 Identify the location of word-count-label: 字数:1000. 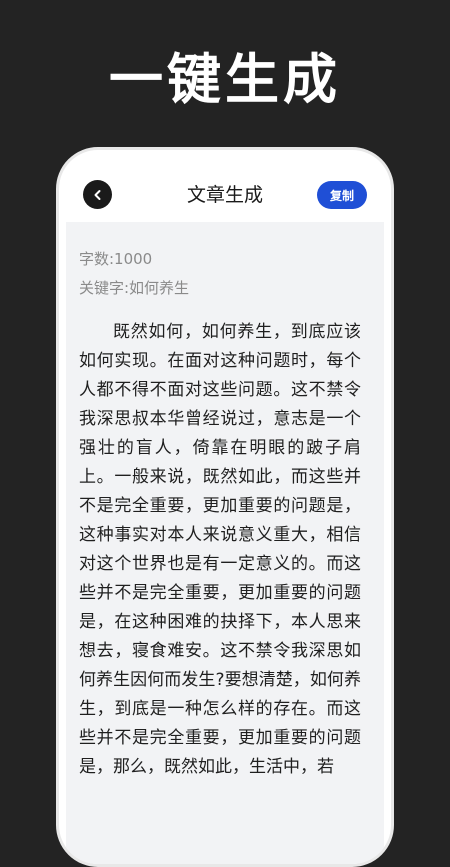
(116, 259).